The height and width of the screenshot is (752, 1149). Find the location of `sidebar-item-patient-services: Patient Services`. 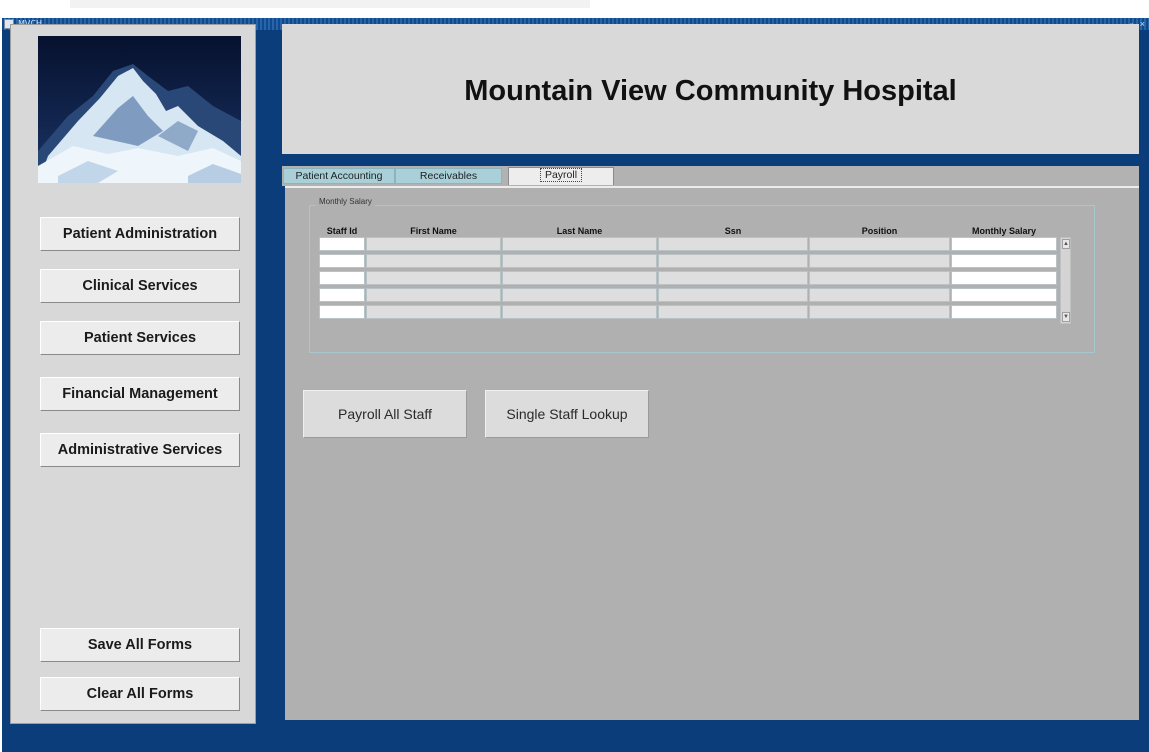

sidebar-item-patient-services: Patient Services is located at coordinates (140, 338).